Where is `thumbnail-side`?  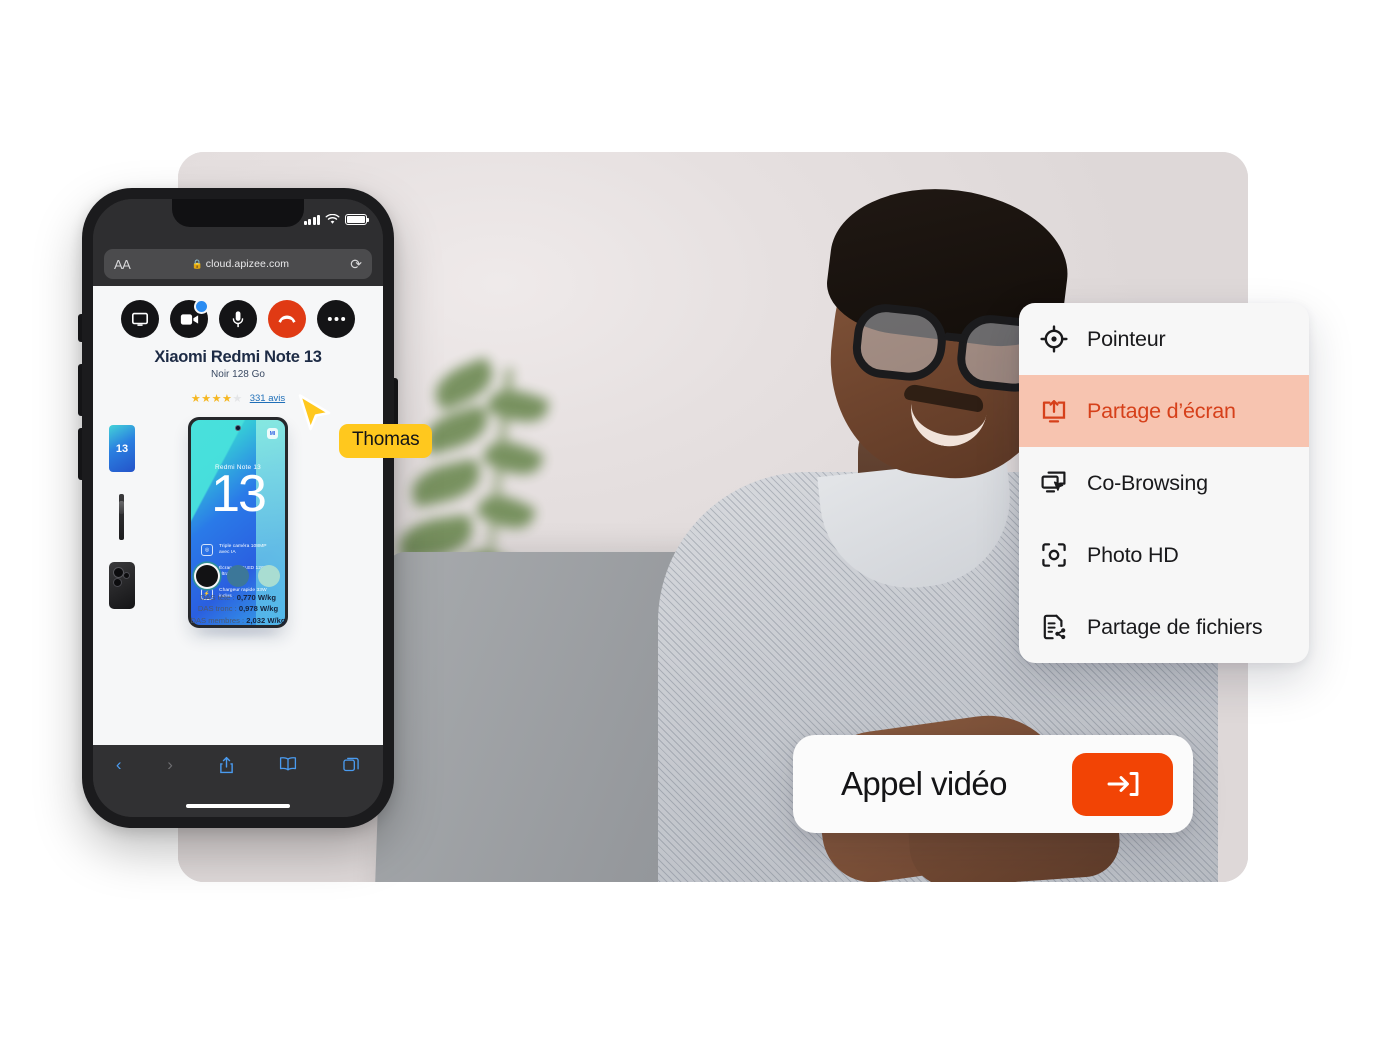
thumbnail-side is located at coordinates (121, 517).